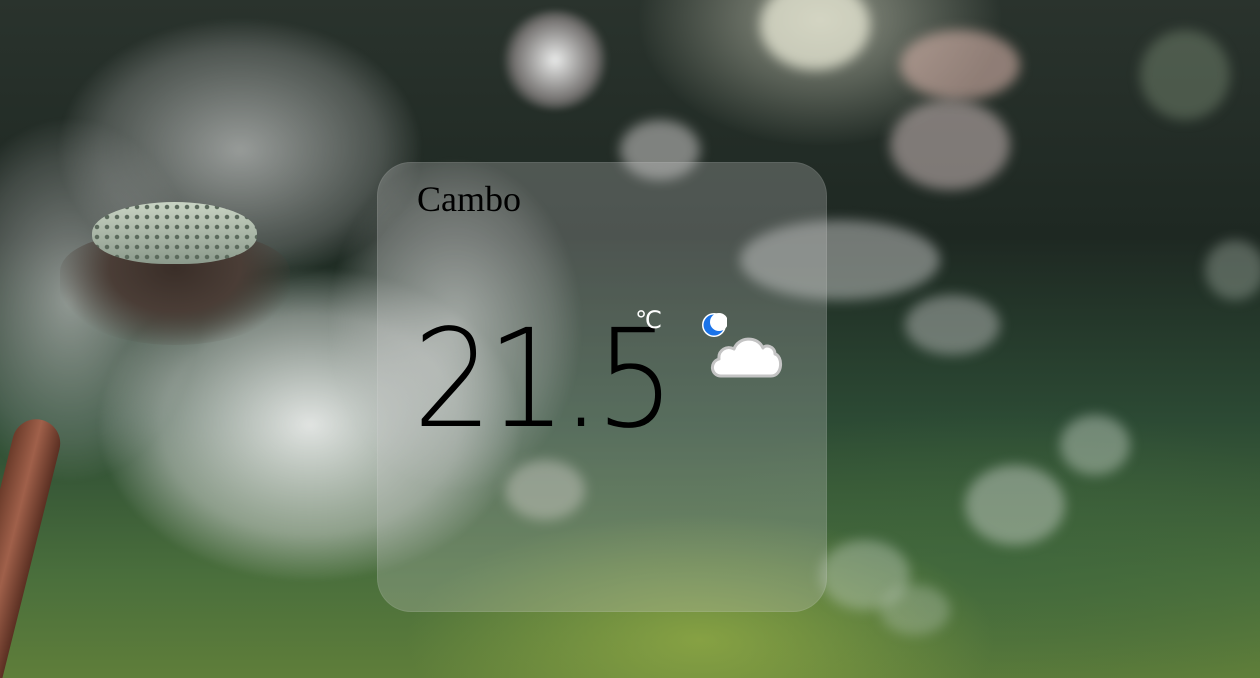  I want to click on cloud-icon, so click(746, 357).